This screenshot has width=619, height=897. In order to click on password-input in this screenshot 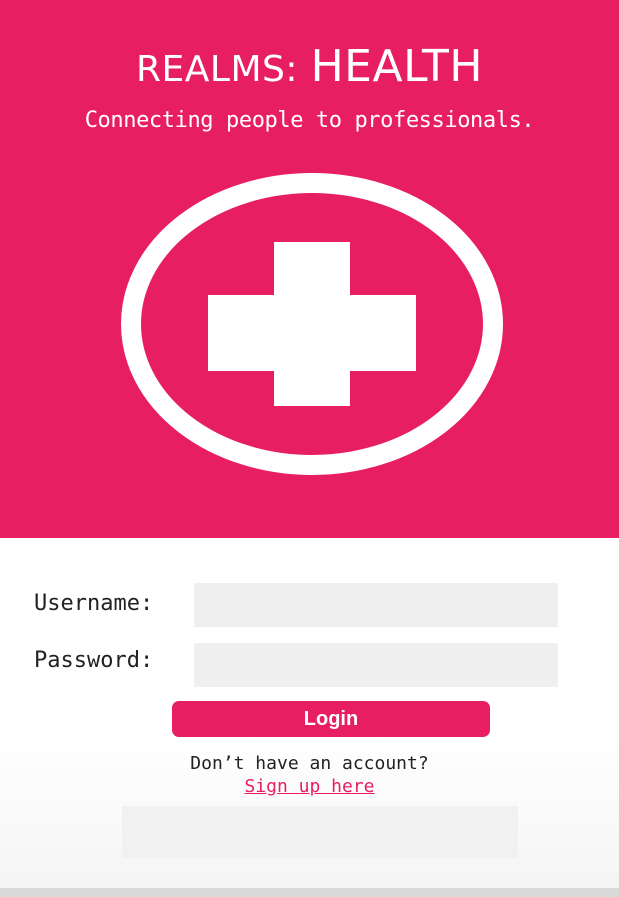, I will do `click(376, 665)`.